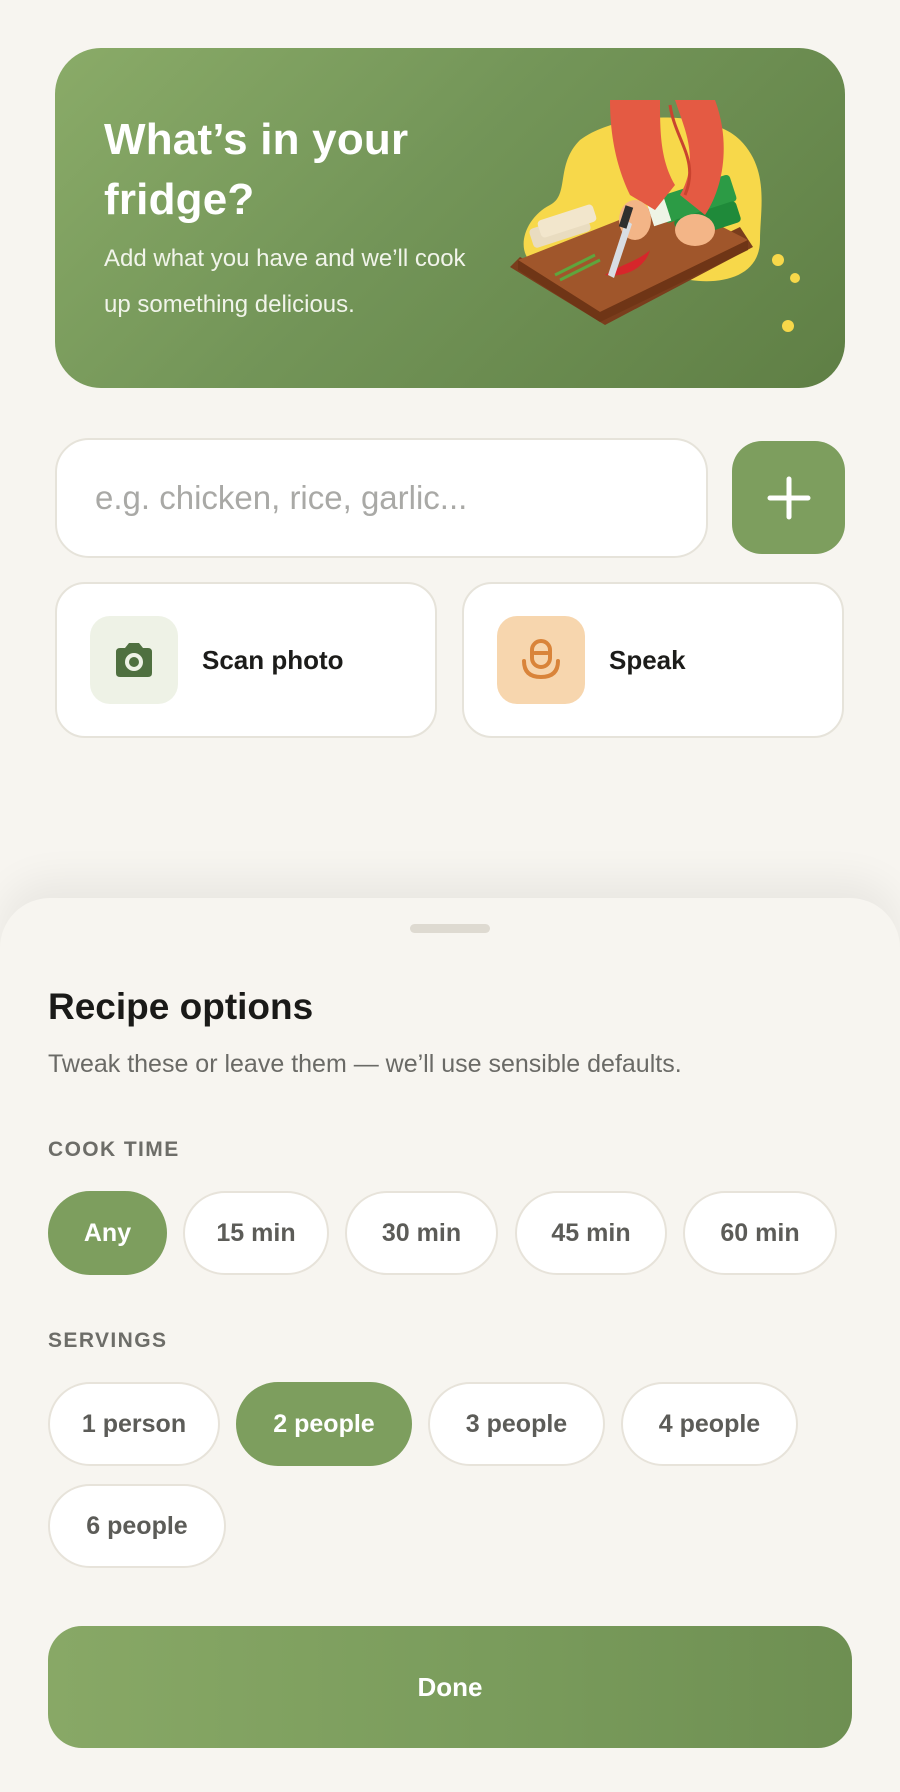  Describe the element at coordinates (134, 1424) in the screenshot. I see `servings-chip-1: 1 person` at that location.